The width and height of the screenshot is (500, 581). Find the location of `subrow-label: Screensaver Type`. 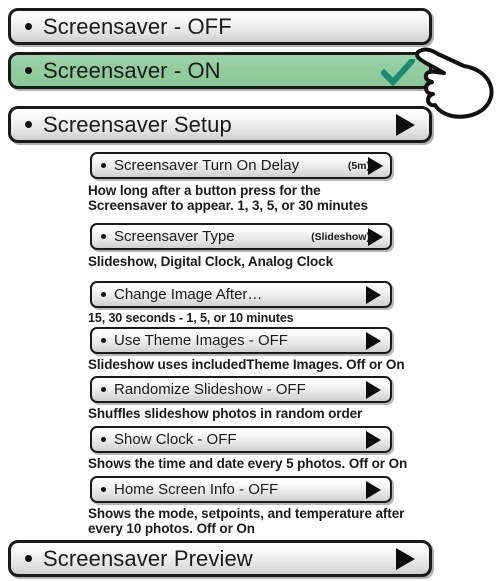

subrow-label: Screensaver Type is located at coordinates (174, 236).